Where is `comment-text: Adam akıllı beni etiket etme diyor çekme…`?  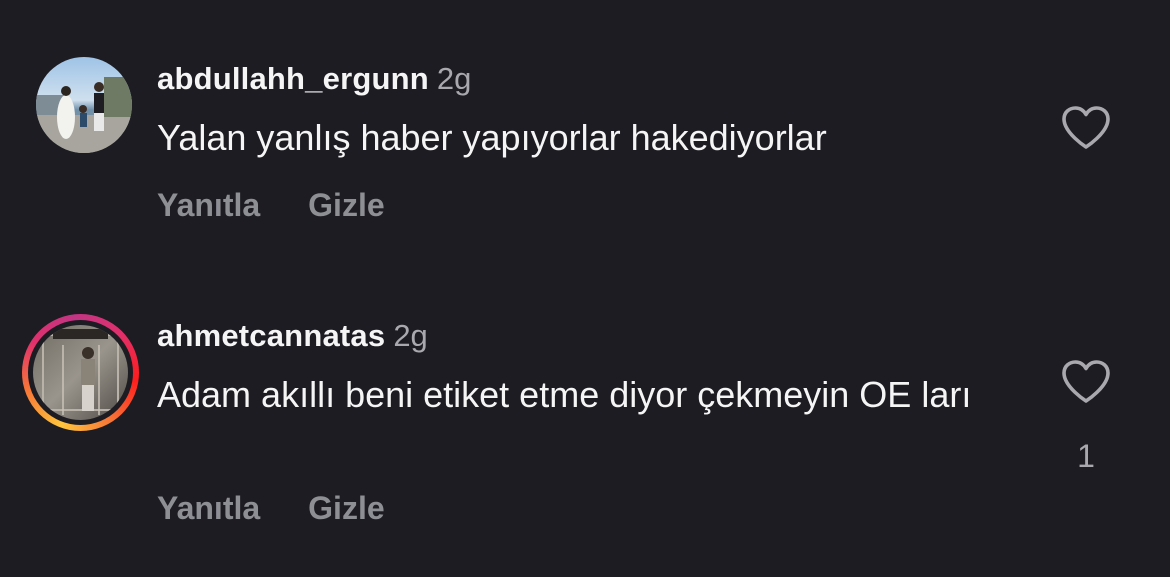 comment-text: Adam akıllı beni etiket etme diyor çekme… is located at coordinates (564, 394).